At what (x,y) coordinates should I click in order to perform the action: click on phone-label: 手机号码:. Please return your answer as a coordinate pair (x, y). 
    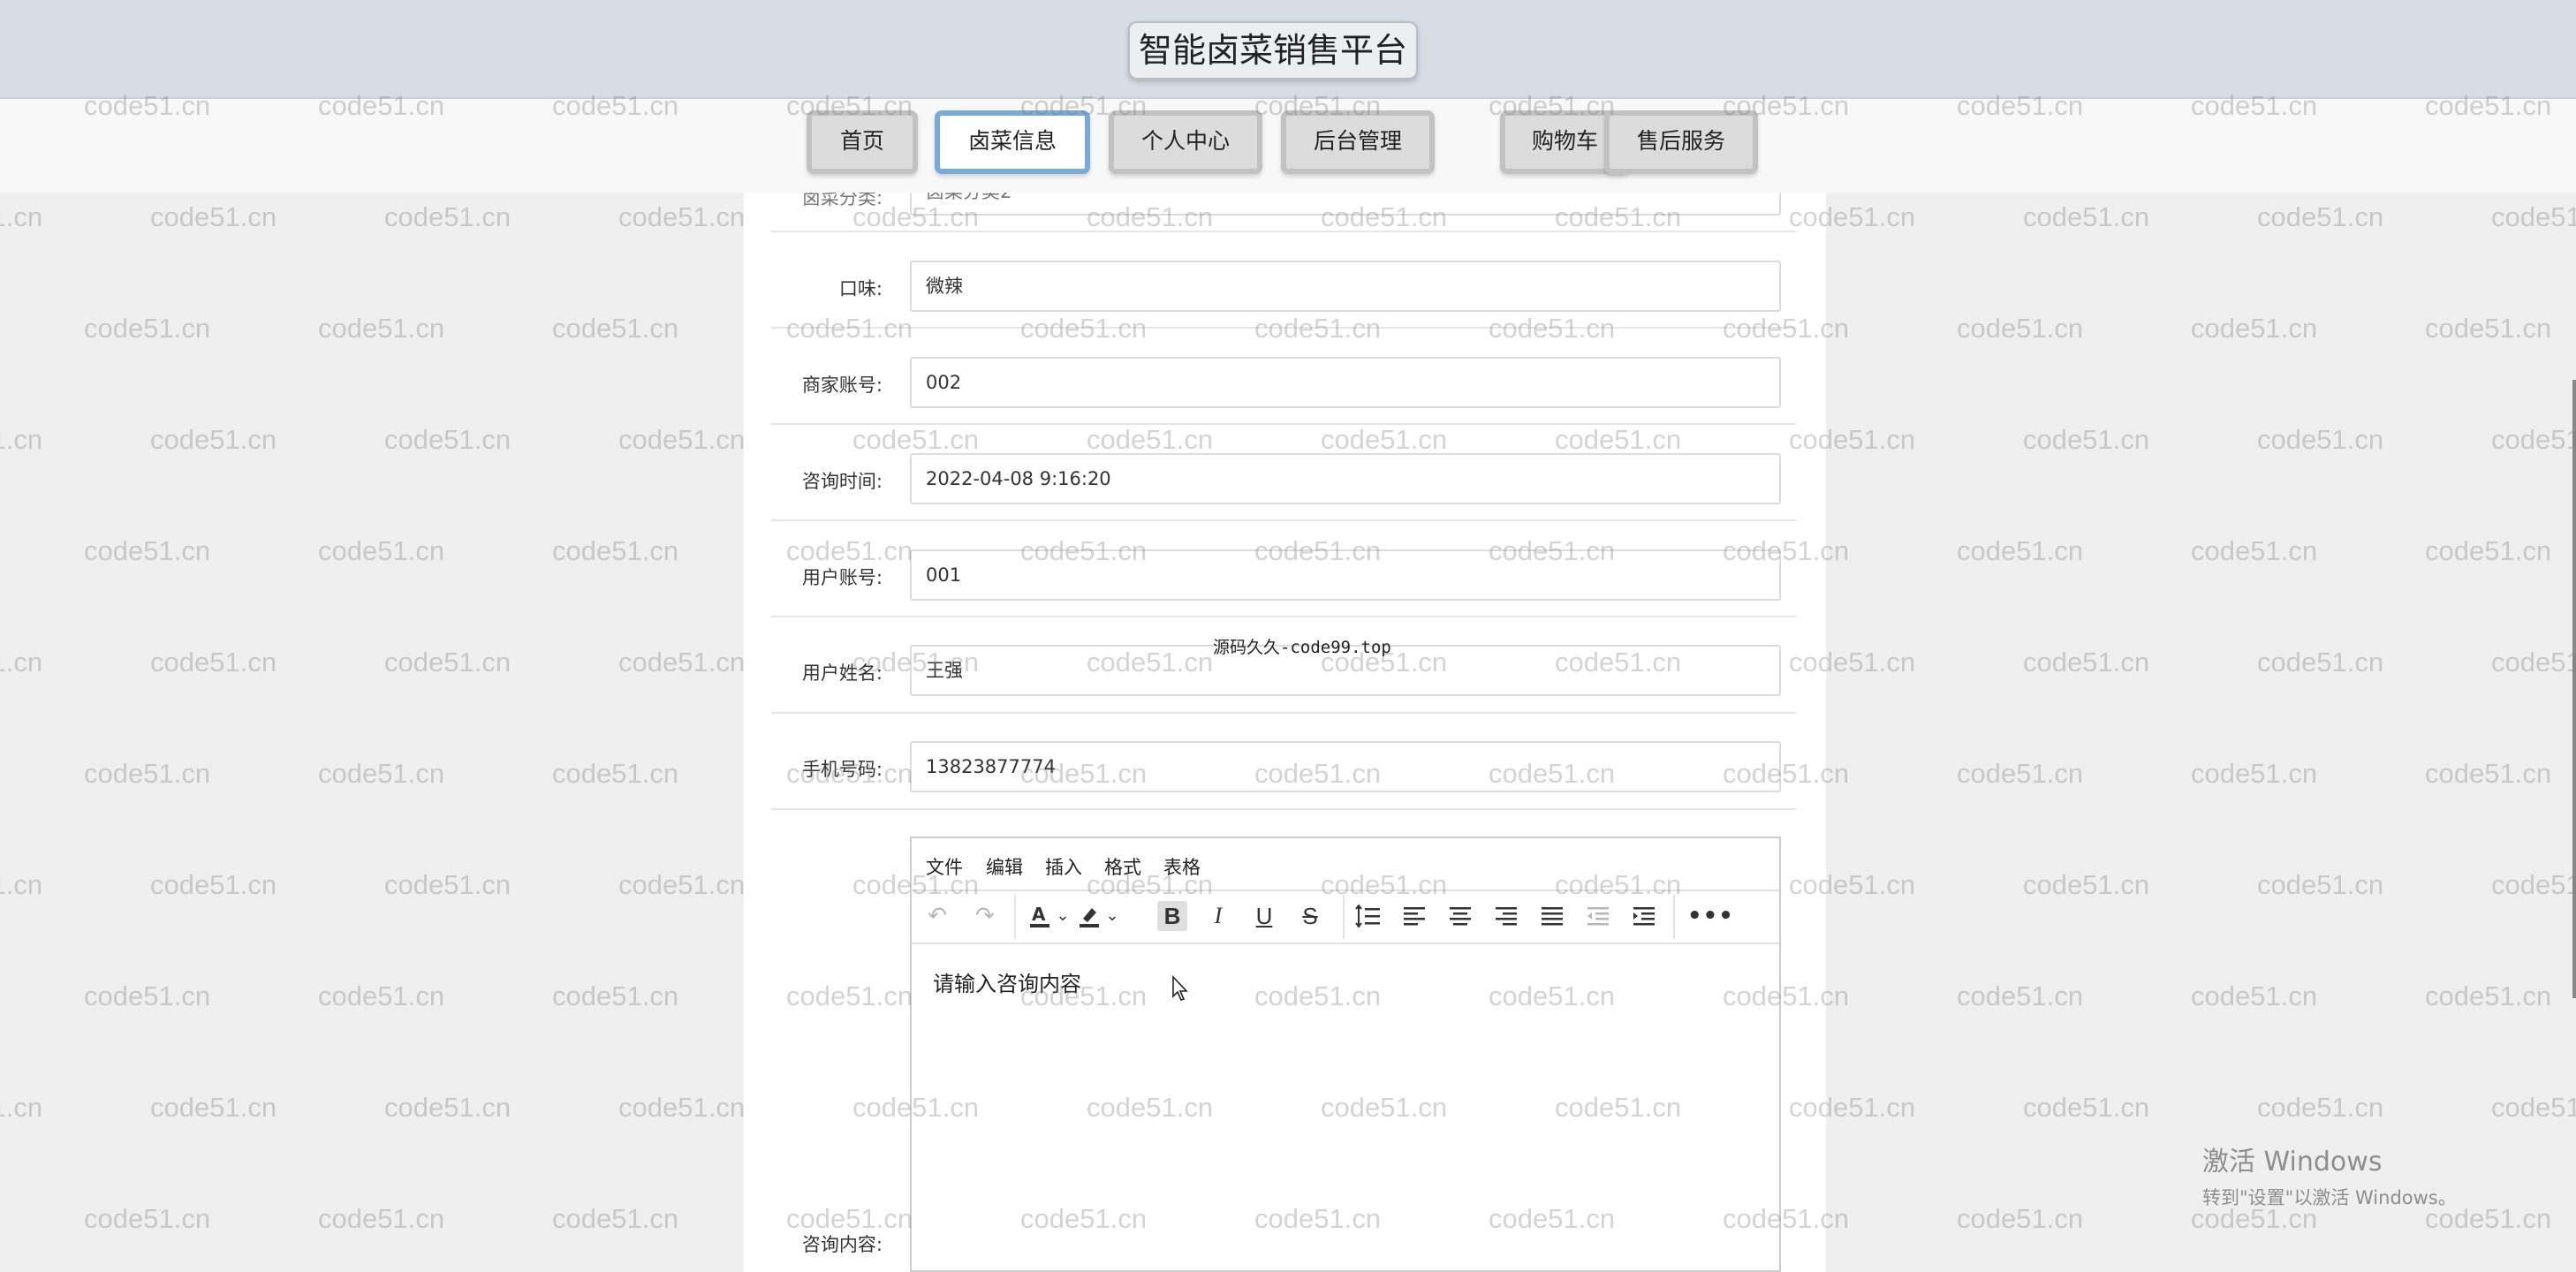
    Looking at the image, I should click on (842, 769).